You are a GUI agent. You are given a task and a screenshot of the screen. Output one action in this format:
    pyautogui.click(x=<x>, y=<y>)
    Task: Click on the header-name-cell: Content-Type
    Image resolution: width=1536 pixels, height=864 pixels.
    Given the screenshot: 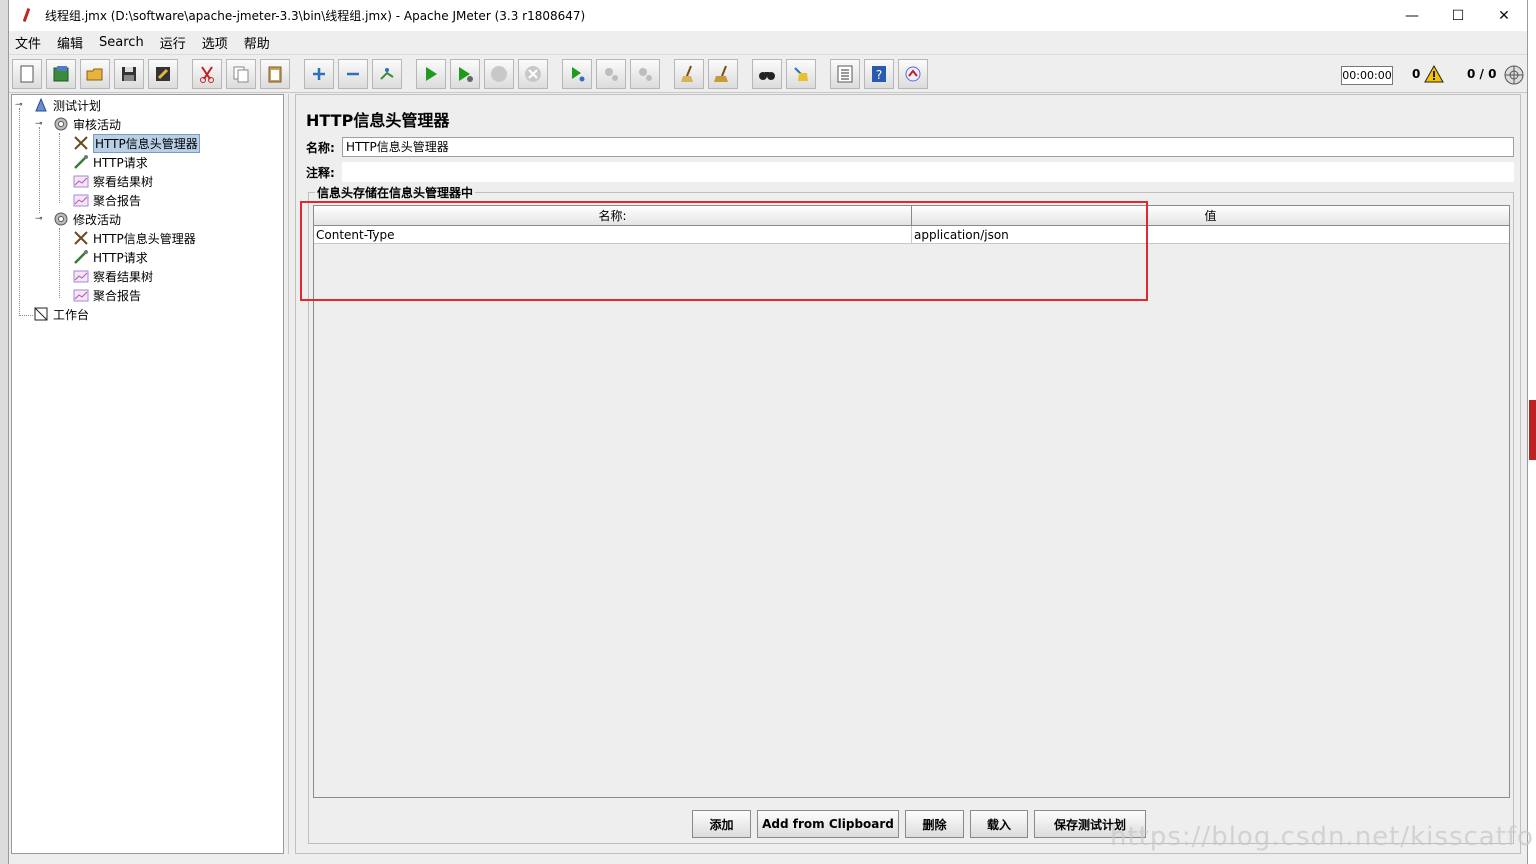 What is the action you would take?
    pyautogui.click(x=613, y=234)
    